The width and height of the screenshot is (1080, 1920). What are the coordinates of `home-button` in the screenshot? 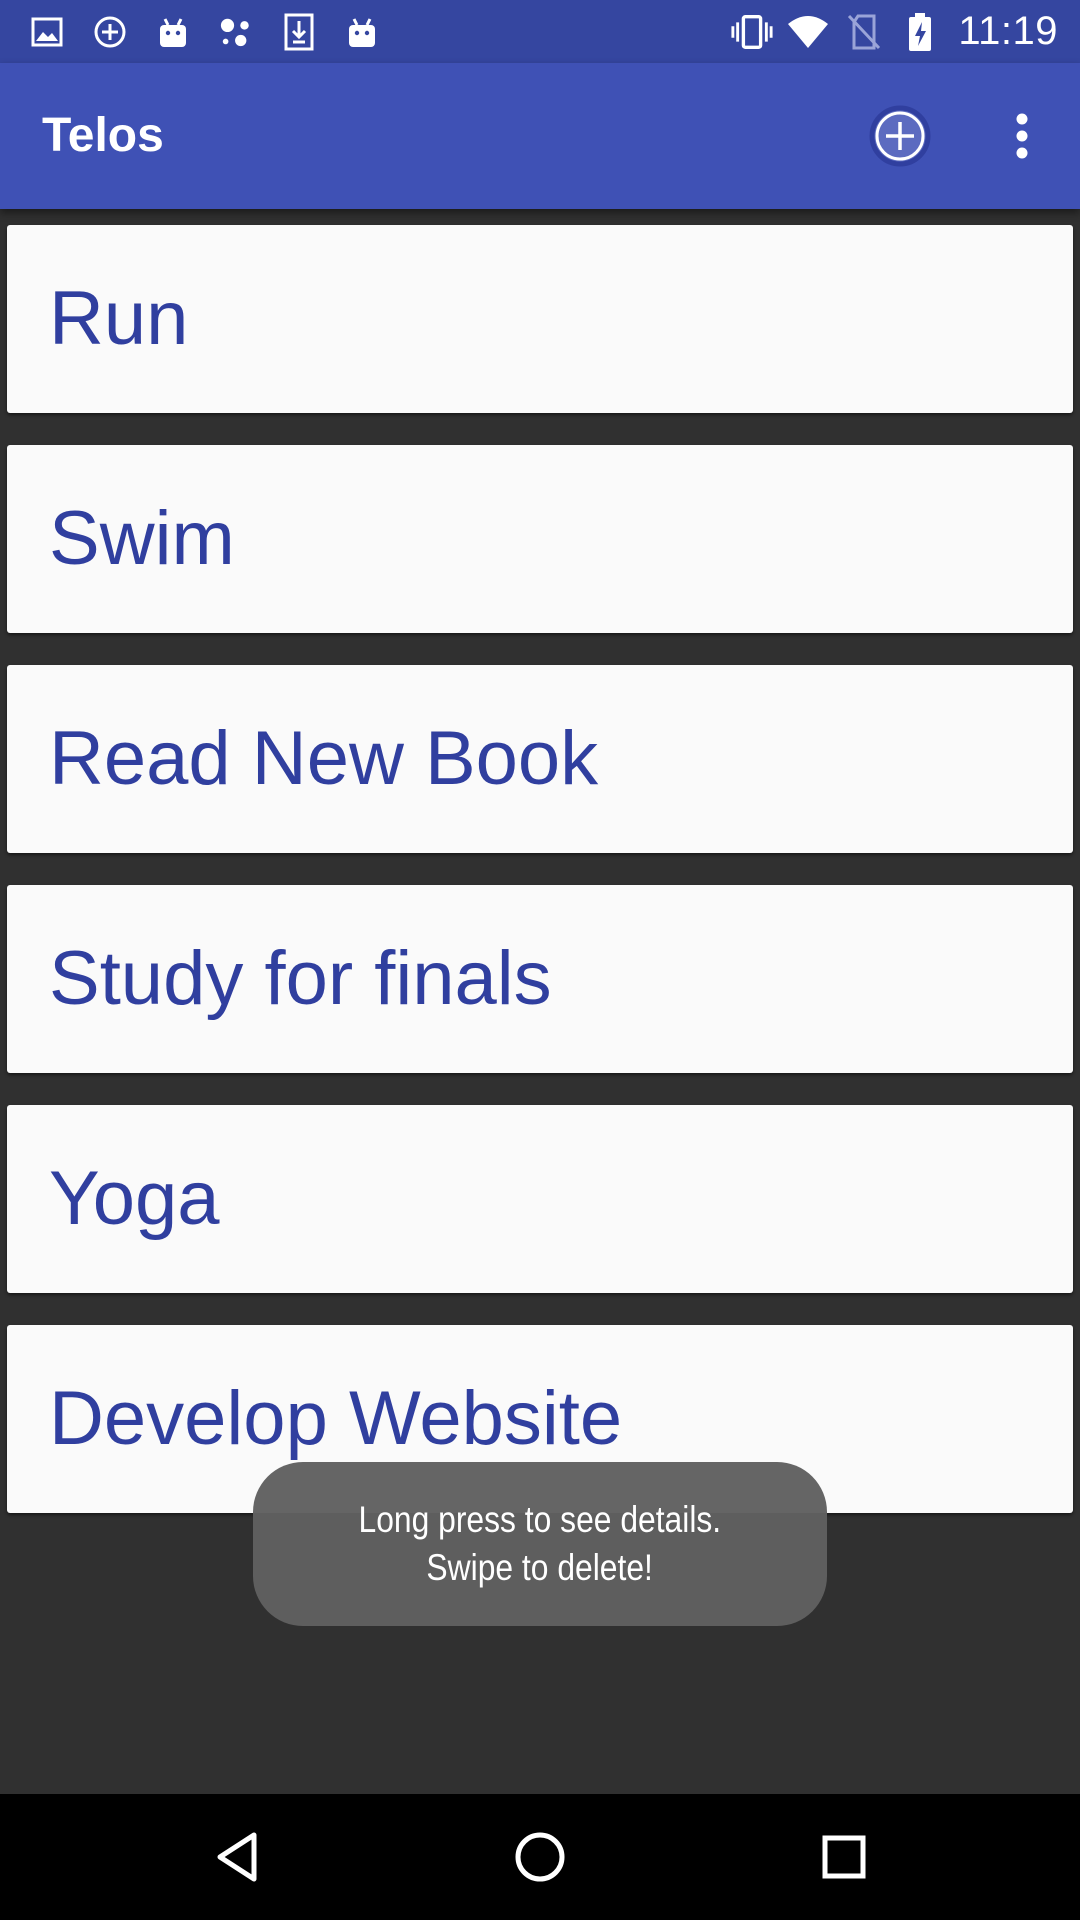 It's located at (540, 1857).